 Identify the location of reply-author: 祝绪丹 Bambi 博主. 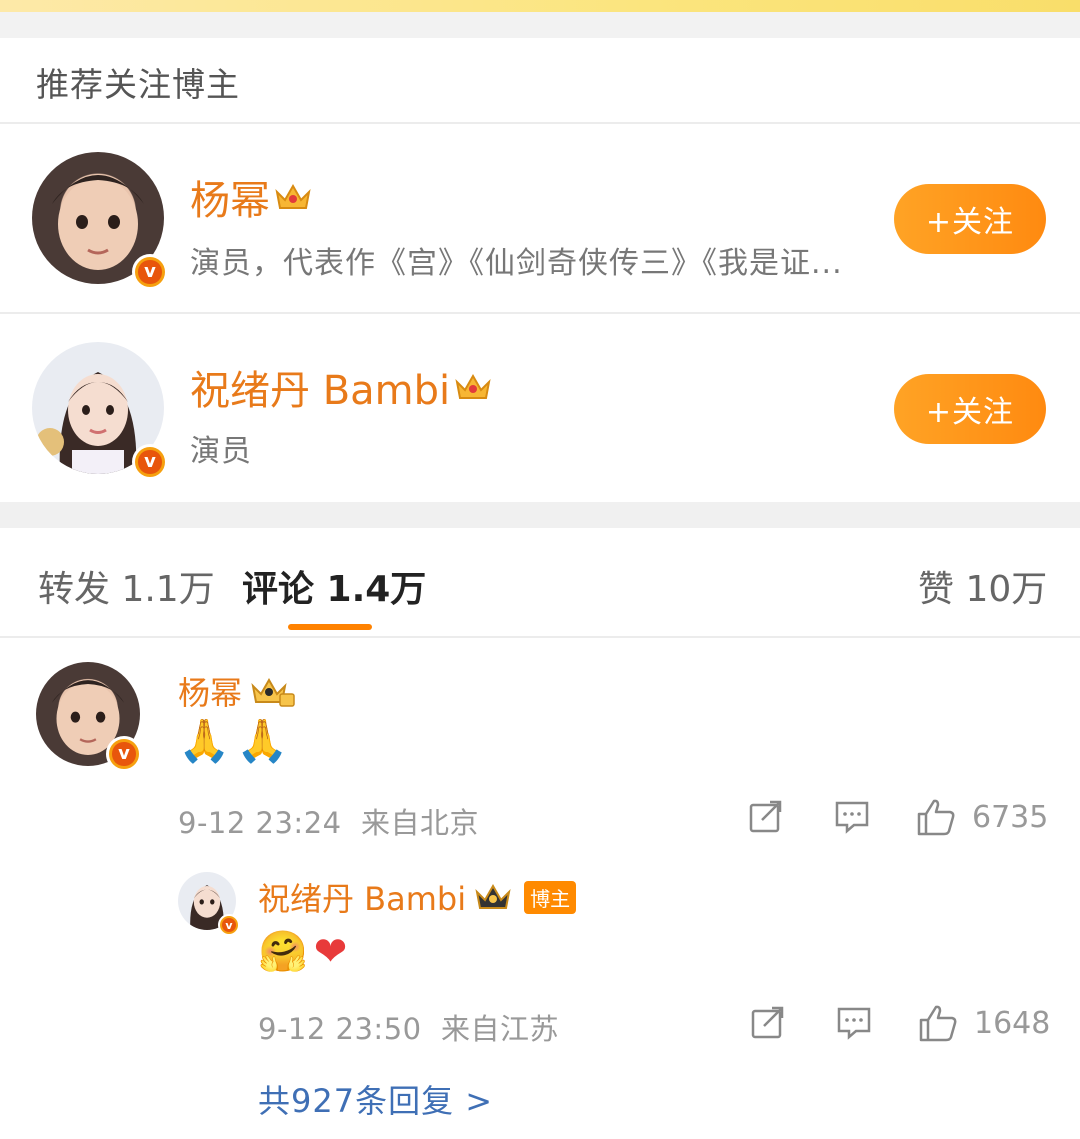
(417, 897).